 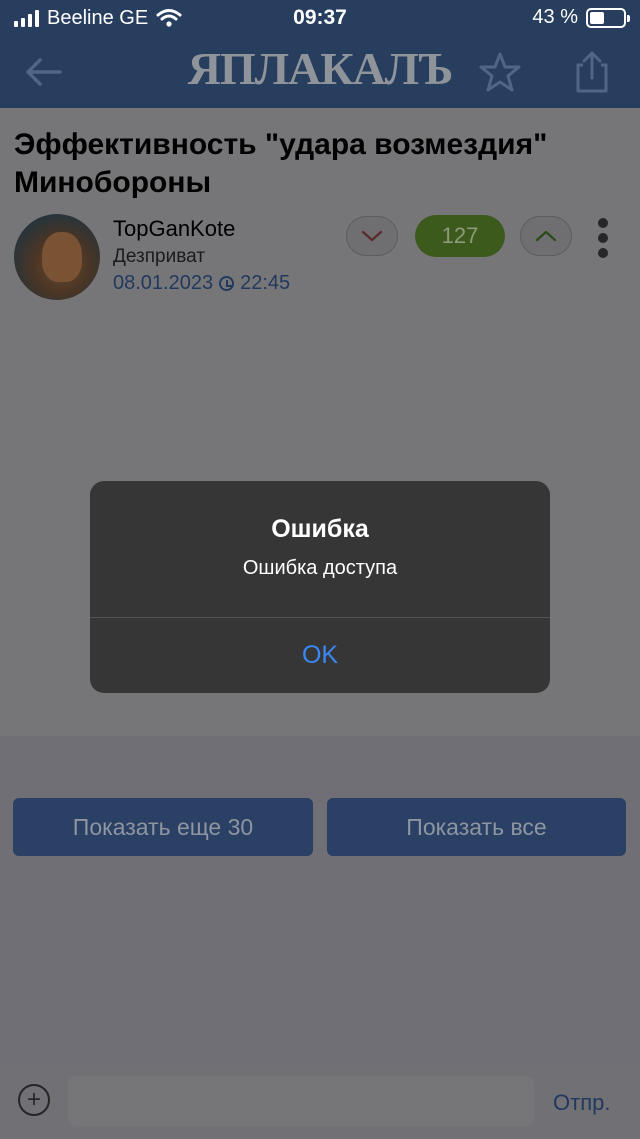 What do you see at coordinates (500, 72) in the screenshot?
I see `star-icon` at bounding box center [500, 72].